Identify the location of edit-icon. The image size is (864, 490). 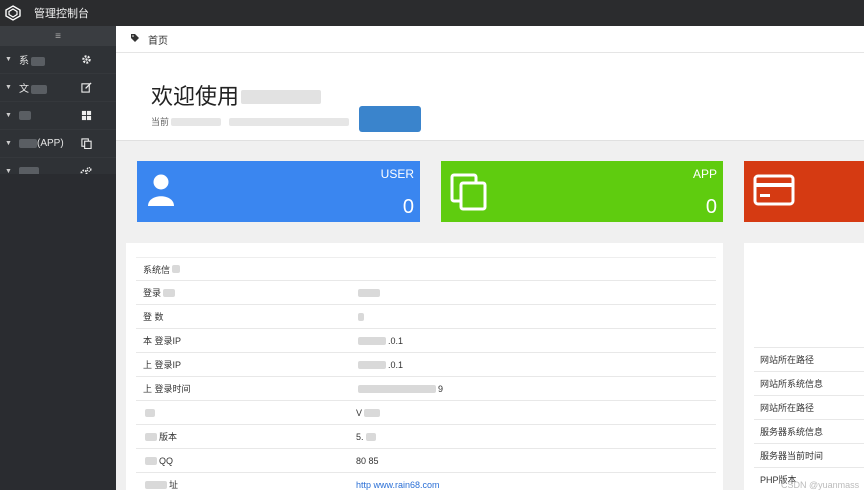
(86, 88).